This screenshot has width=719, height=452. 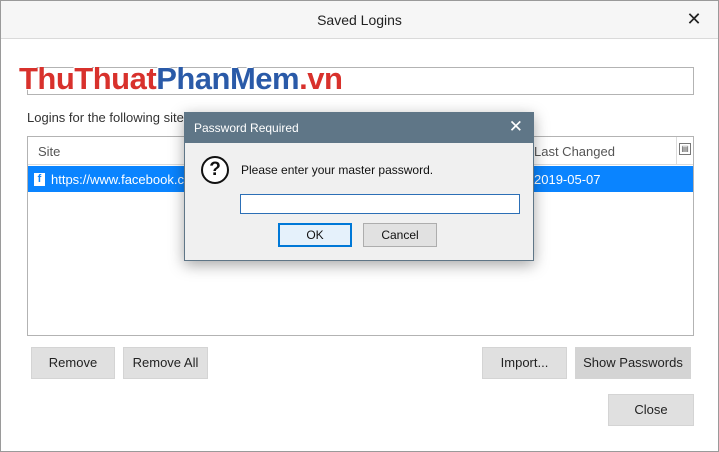 What do you see at coordinates (49, 151) in the screenshot?
I see `column-header-site: Site` at bounding box center [49, 151].